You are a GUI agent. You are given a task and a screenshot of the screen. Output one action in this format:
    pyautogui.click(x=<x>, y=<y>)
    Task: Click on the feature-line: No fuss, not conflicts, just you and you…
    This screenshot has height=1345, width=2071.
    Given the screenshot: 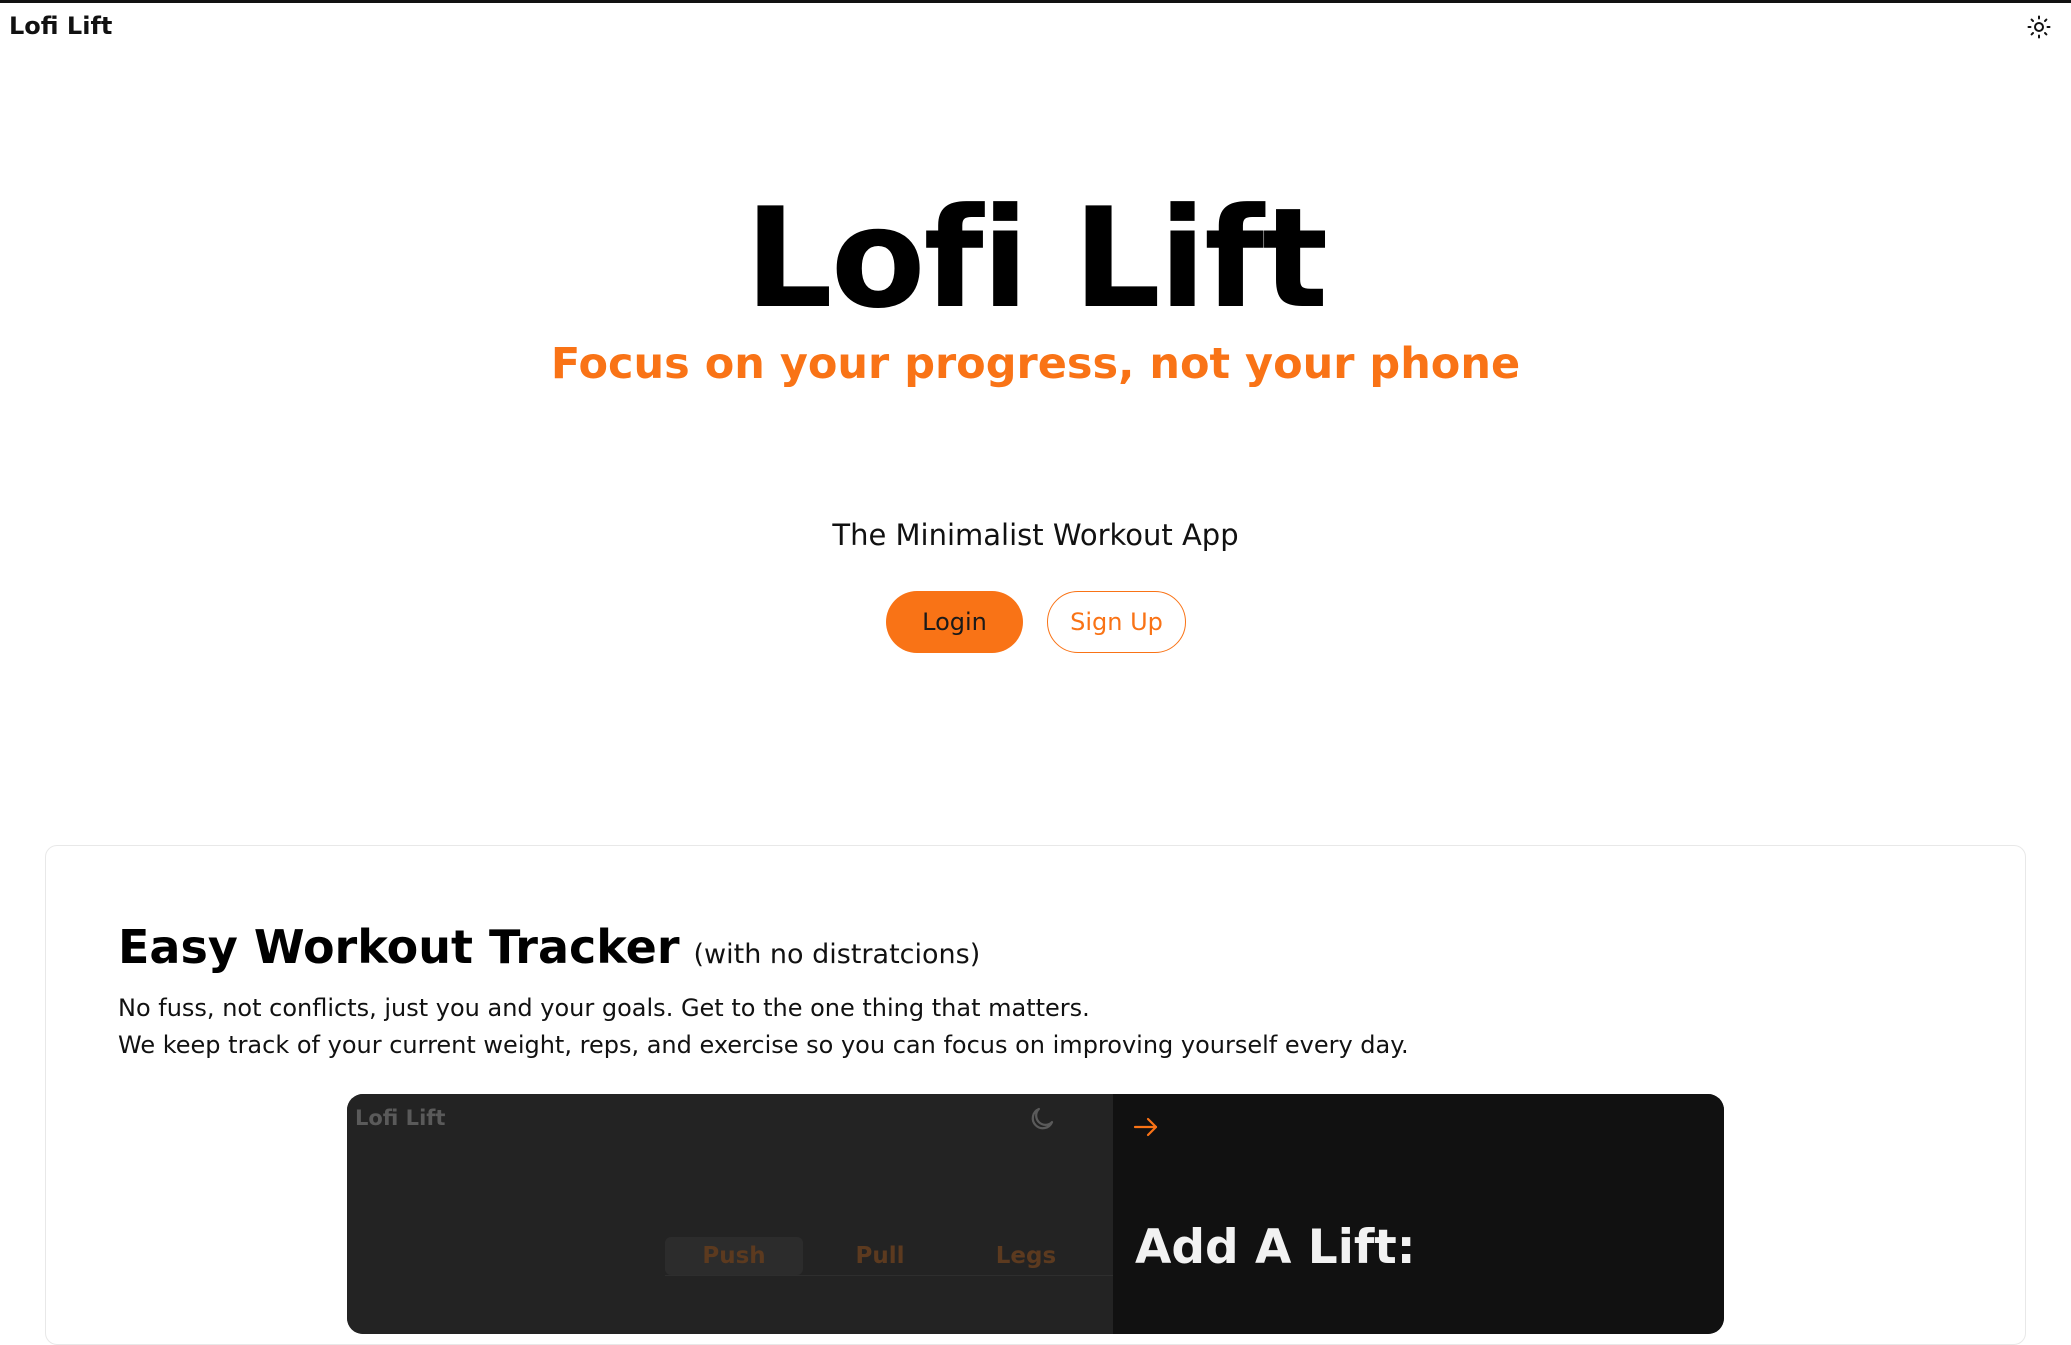 What is the action you would take?
    pyautogui.click(x=604, y=1008)
    